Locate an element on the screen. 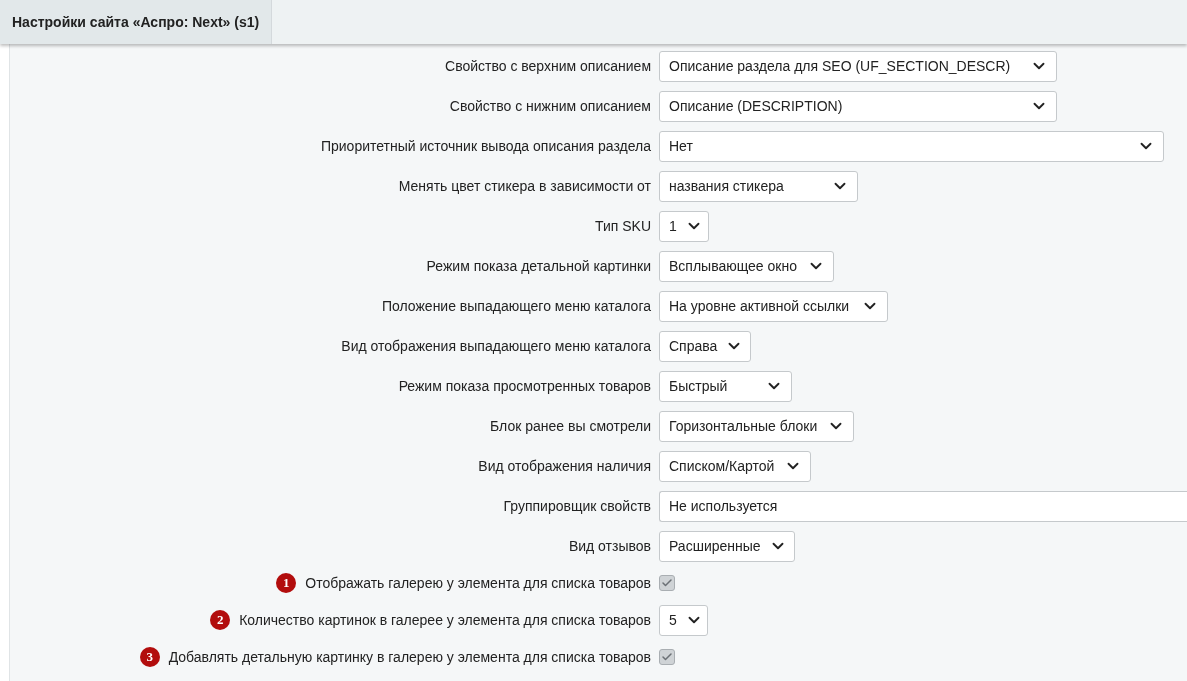 The width and height of the screenshot is (1187, 681). field-label: Вид отзывов is located at coordinates (609, 546).